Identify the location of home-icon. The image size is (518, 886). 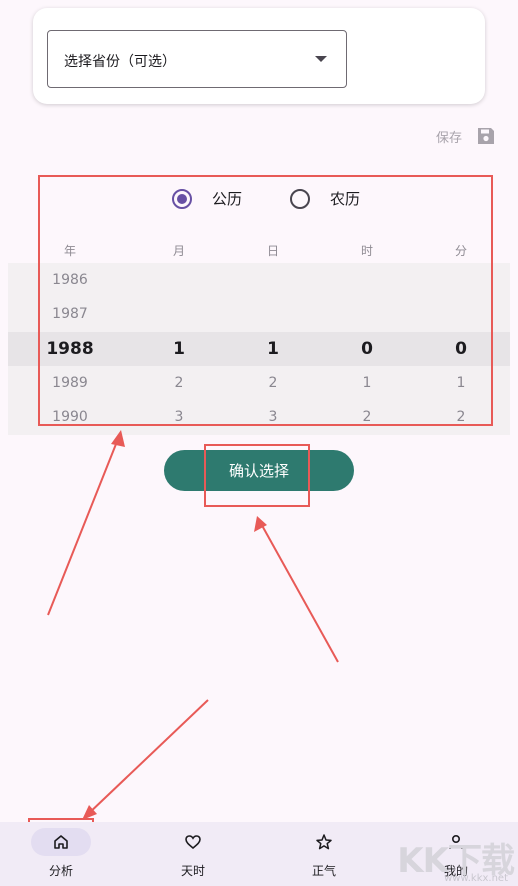
(61, 842).